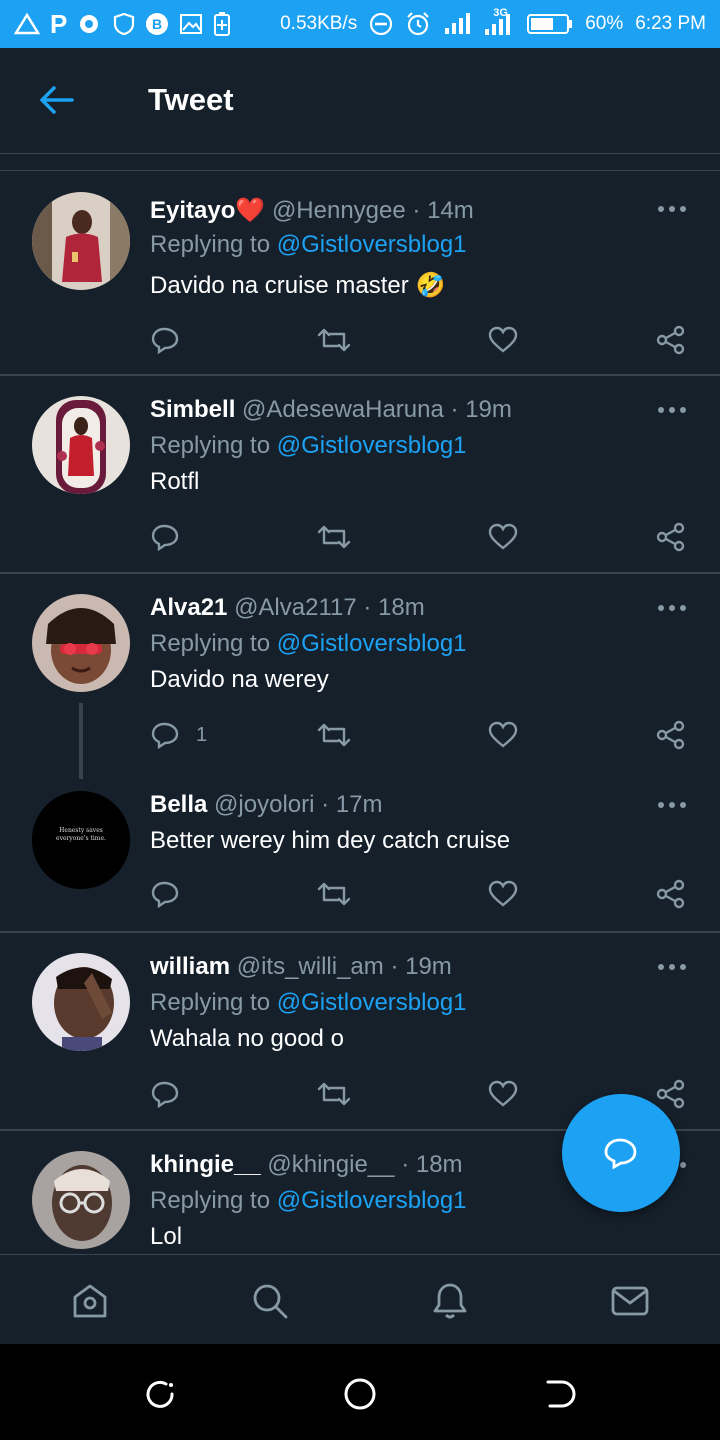 This screenshot has width=720, height=1440. Describe the element at coordinates (343, 410) in the screenshot. I see `user-handle: @AdesewaHaruna` at that location.